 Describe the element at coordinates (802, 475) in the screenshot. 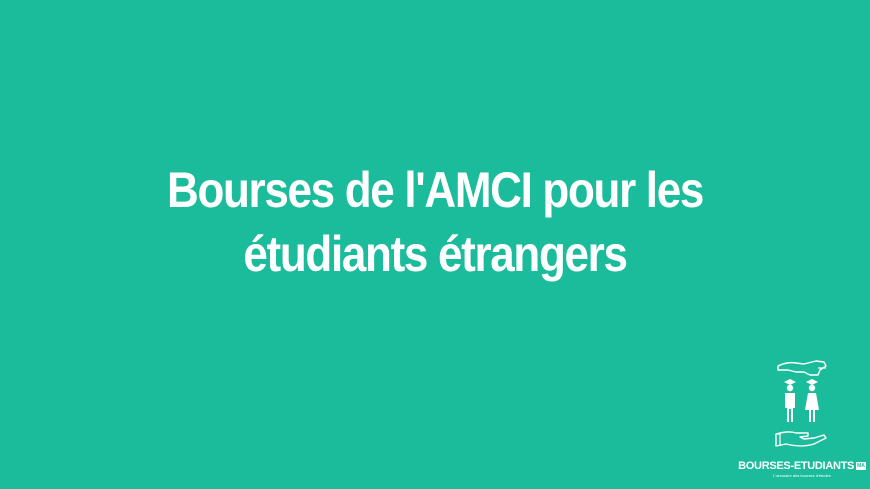

I see `logo-tagline: L'annuaire des bourses d'études` at that location.